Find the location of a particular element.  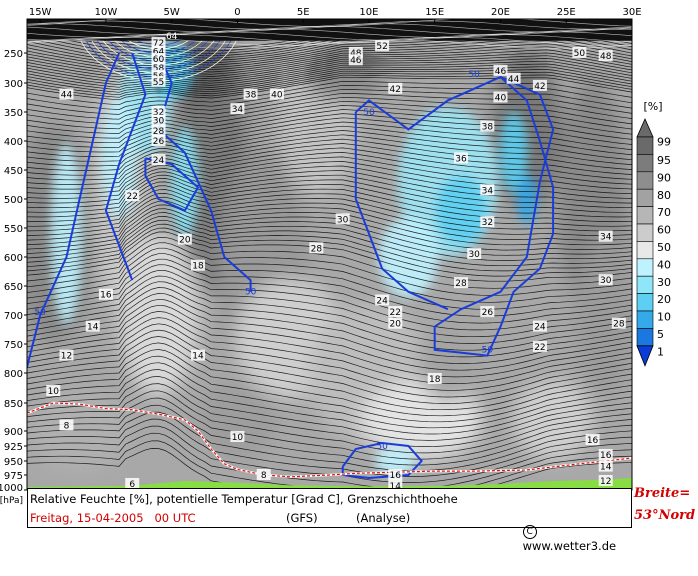

caption-model: (GFS) is located at coordinates (302, 518).